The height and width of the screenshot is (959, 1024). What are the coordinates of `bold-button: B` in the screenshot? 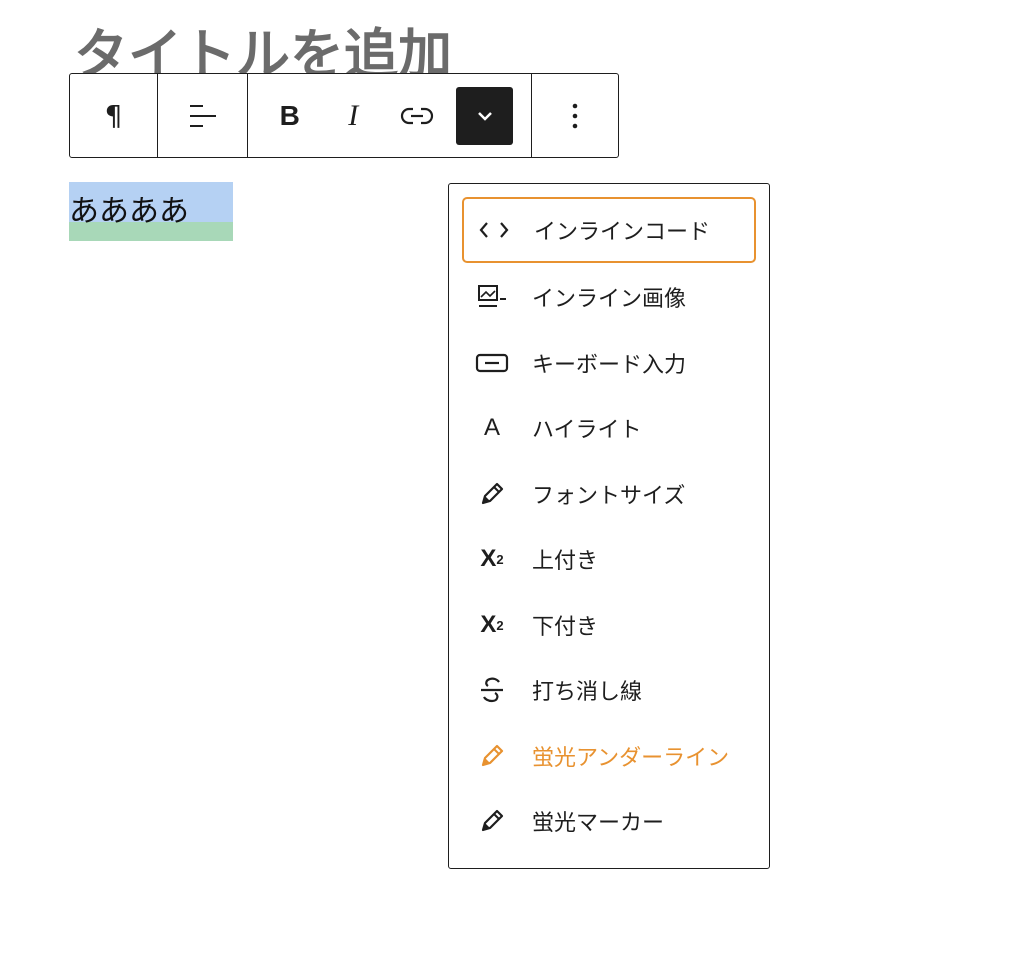 It's located at (290, 116).